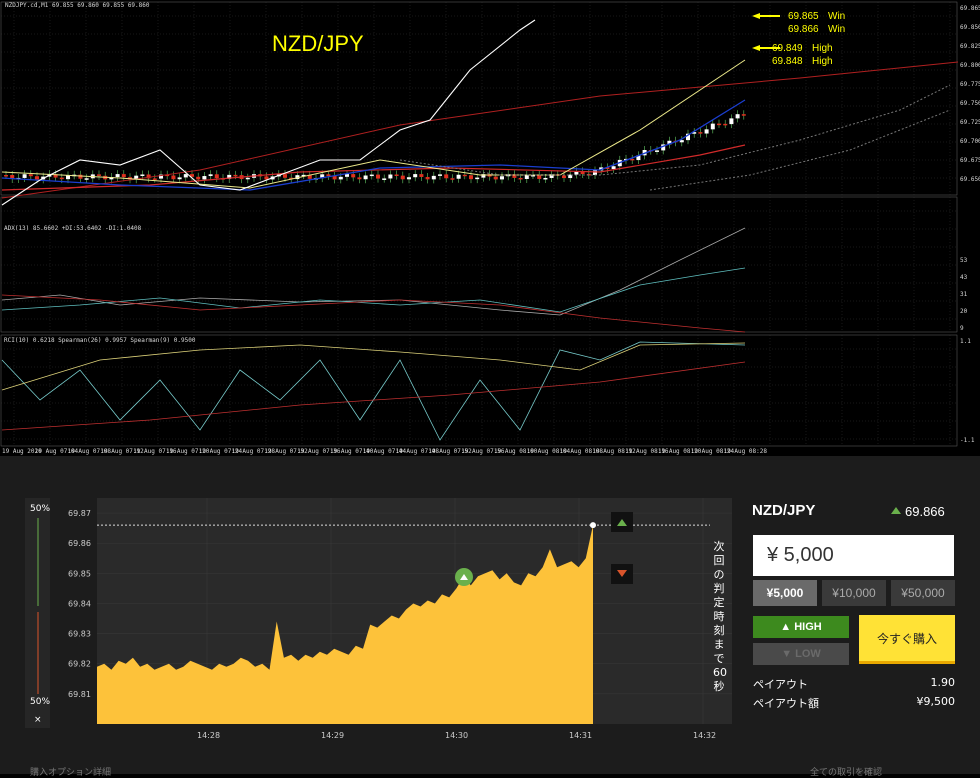 The height and width of the screenshot is (778, 980). I want to click on y-tick: 69.87, so click(79, 513).